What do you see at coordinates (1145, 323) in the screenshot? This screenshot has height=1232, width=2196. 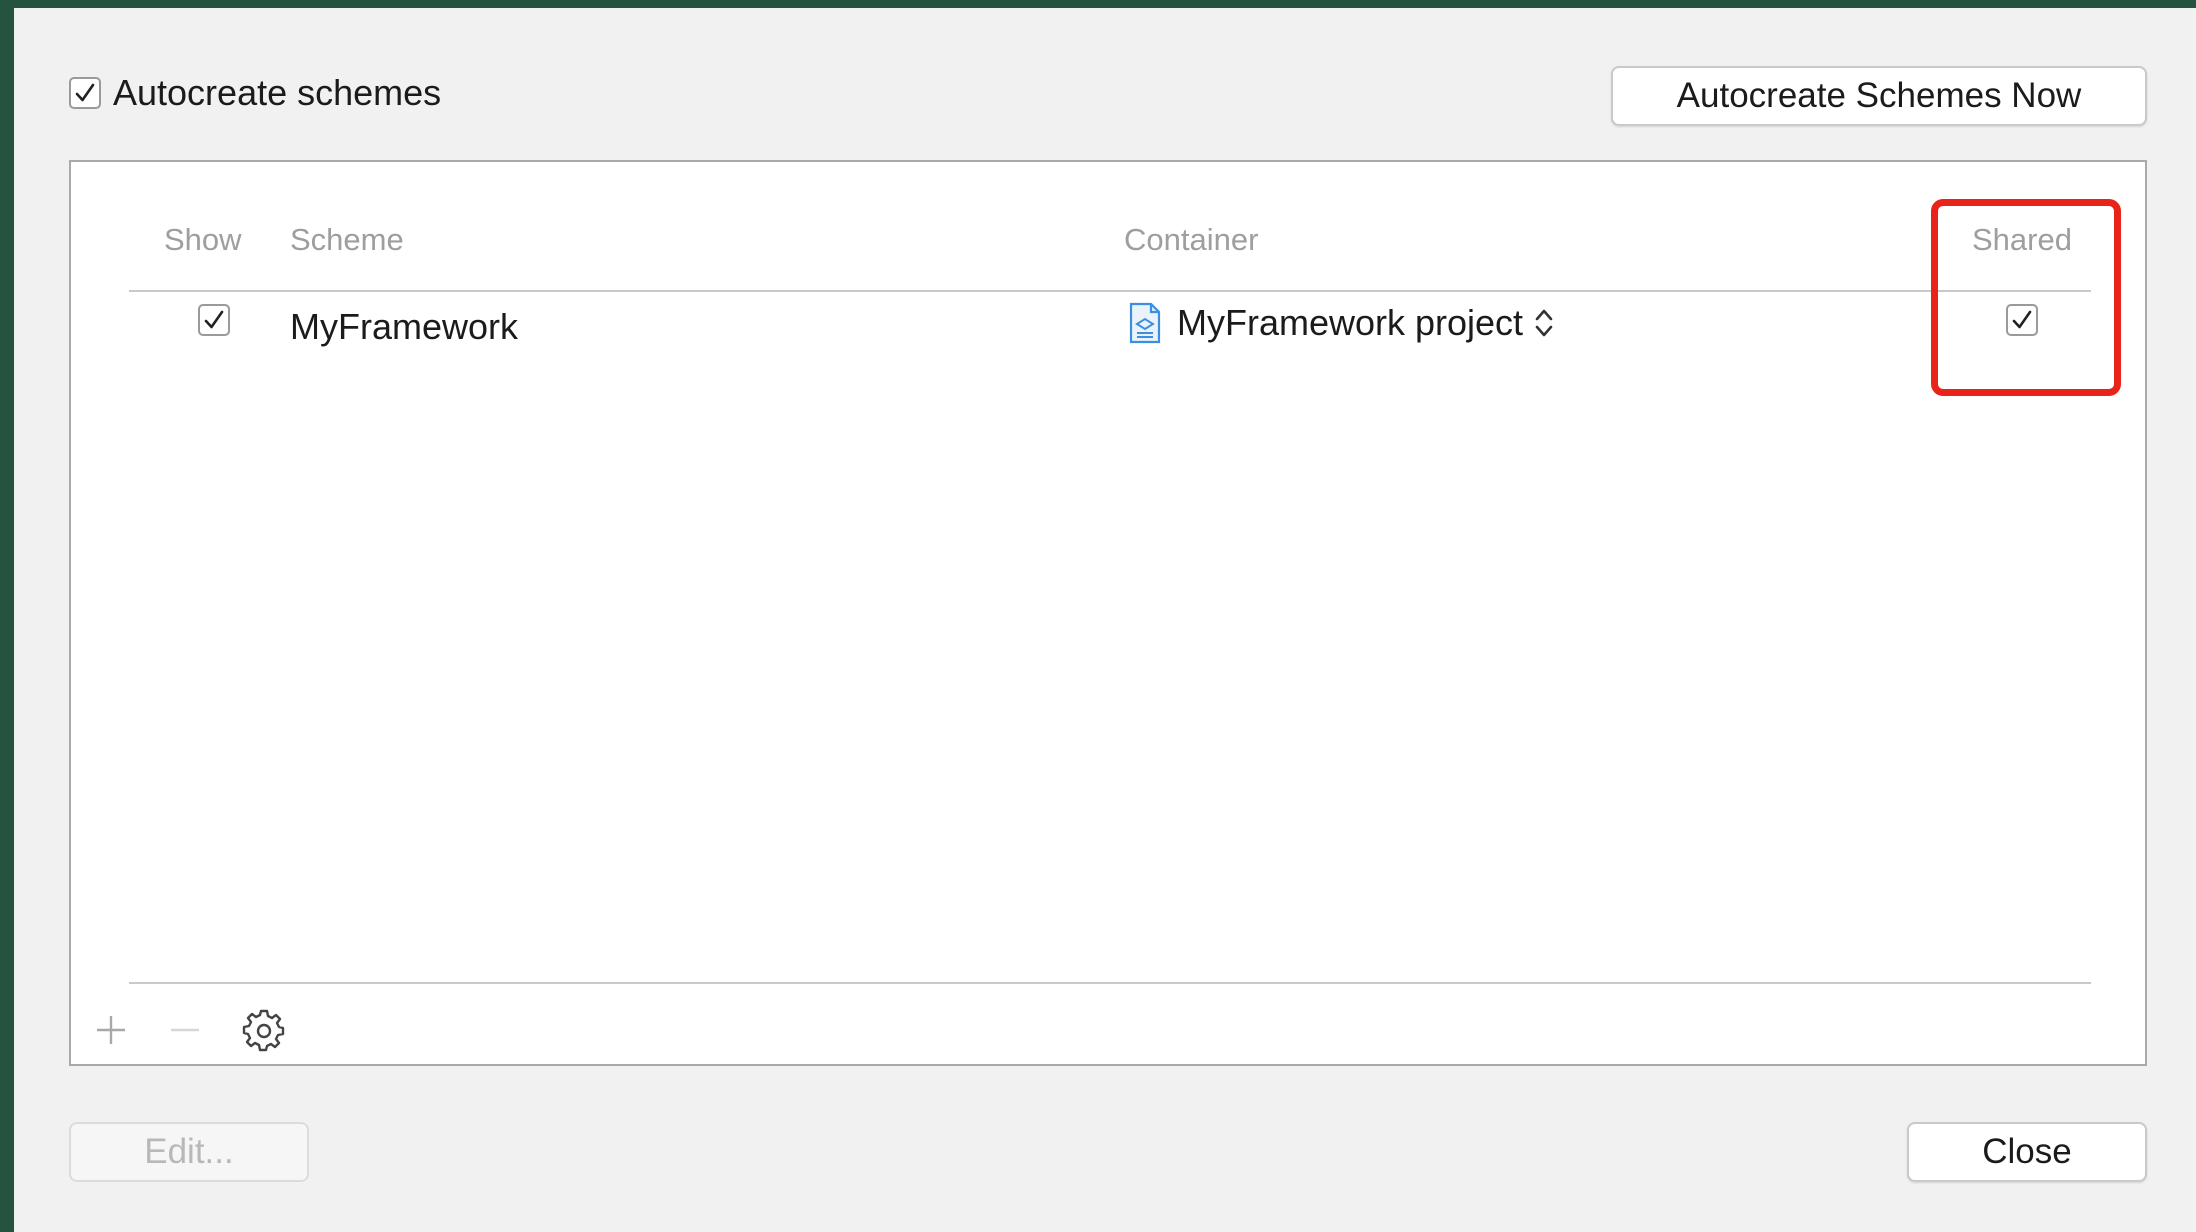 I see `project-document-icon` at bounding box center [1145, 323].